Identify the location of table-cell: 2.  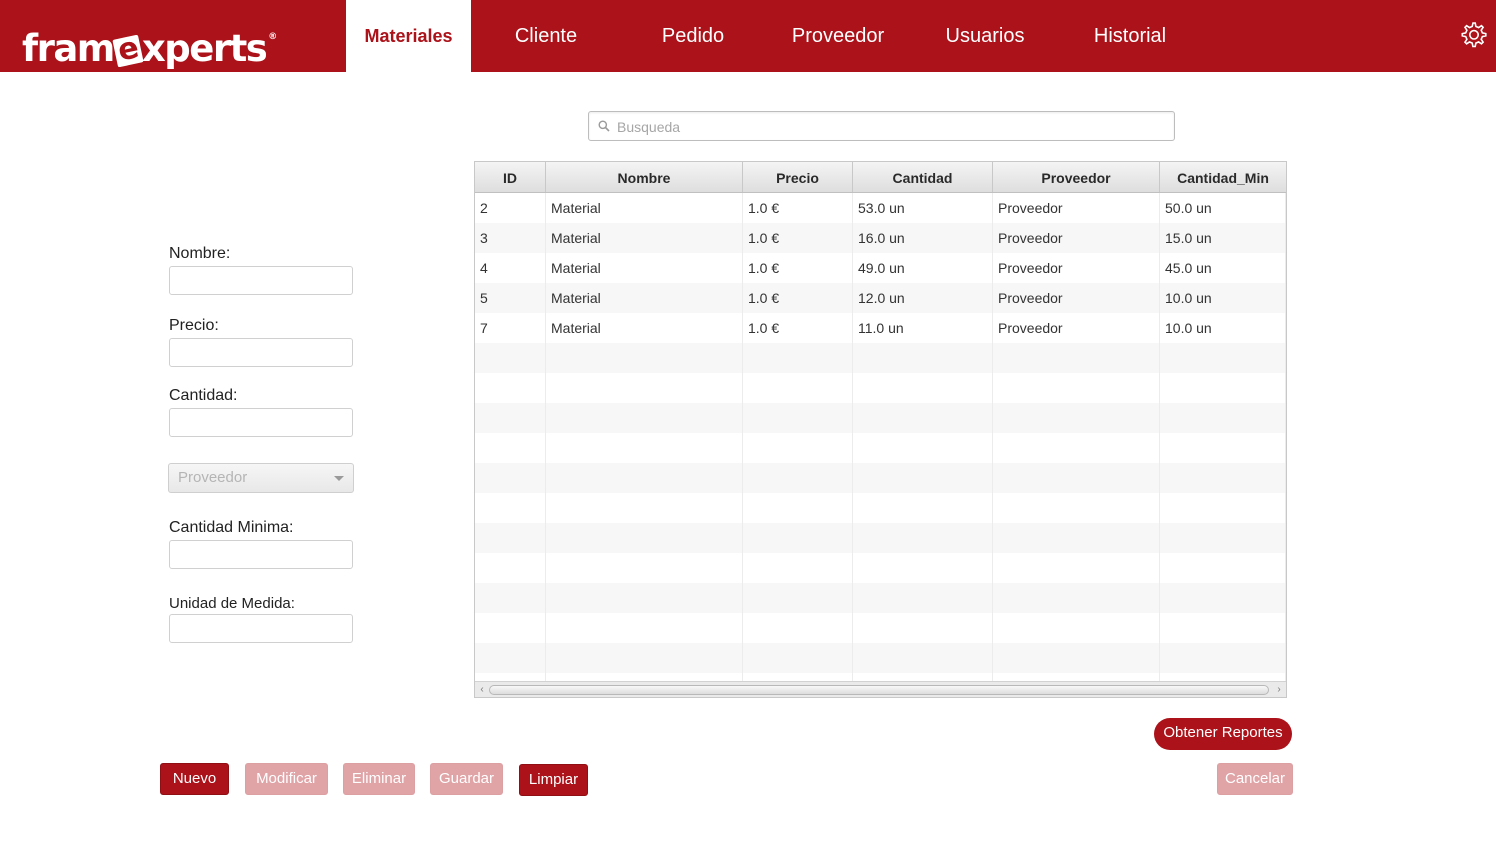
(510, 208).